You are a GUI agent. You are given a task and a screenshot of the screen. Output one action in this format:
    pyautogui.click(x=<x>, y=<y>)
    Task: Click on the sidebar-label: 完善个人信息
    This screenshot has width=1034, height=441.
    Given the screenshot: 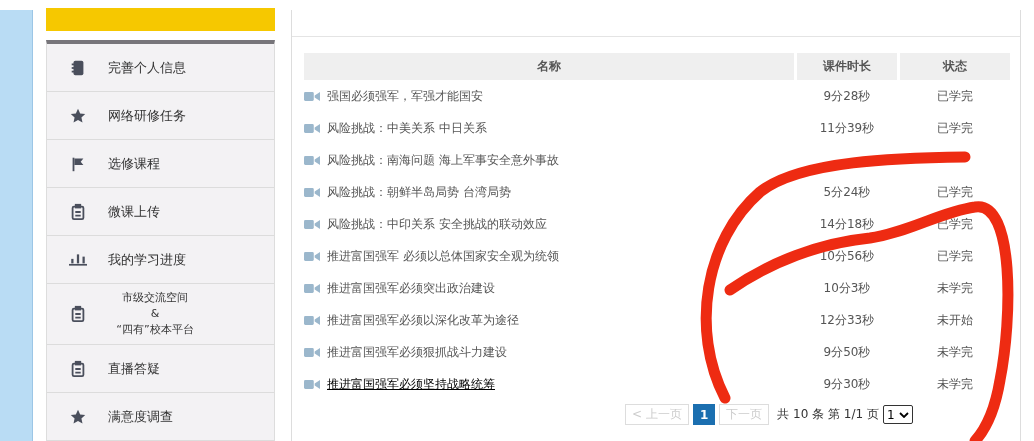 What is the action you would take?
    pyautogui.click(x=147, y=67)
    